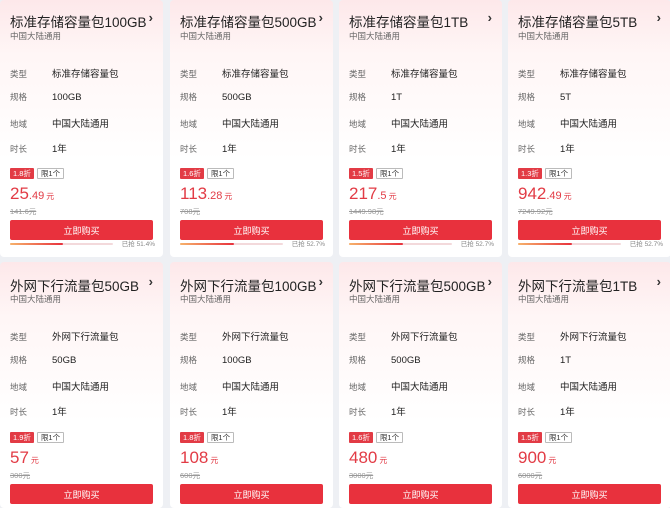 The image size is (670, 508). Describe the element at coordinates (554, 196) in the screenshot. I see `price-decimal: .49` at that location.